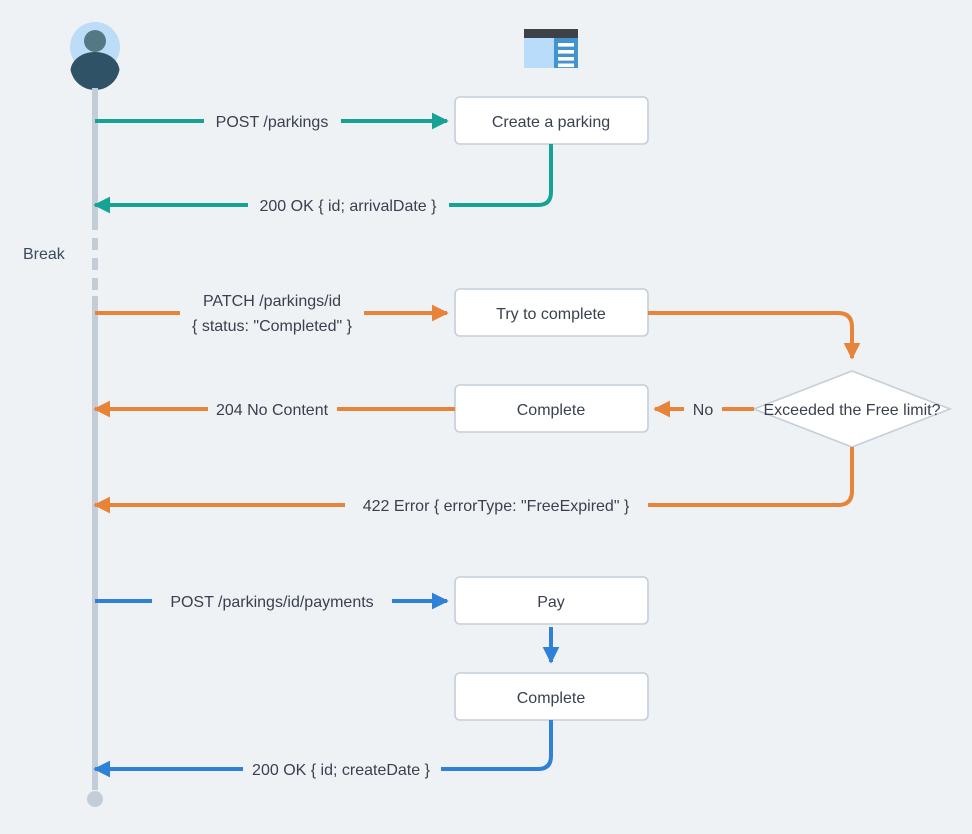 This screenshot has width=972, height=834. What do you see at coordinates (501, 175) in the screenshot?
I see `flow-200-ok-arrival-right` at bounding box center [501, 175].